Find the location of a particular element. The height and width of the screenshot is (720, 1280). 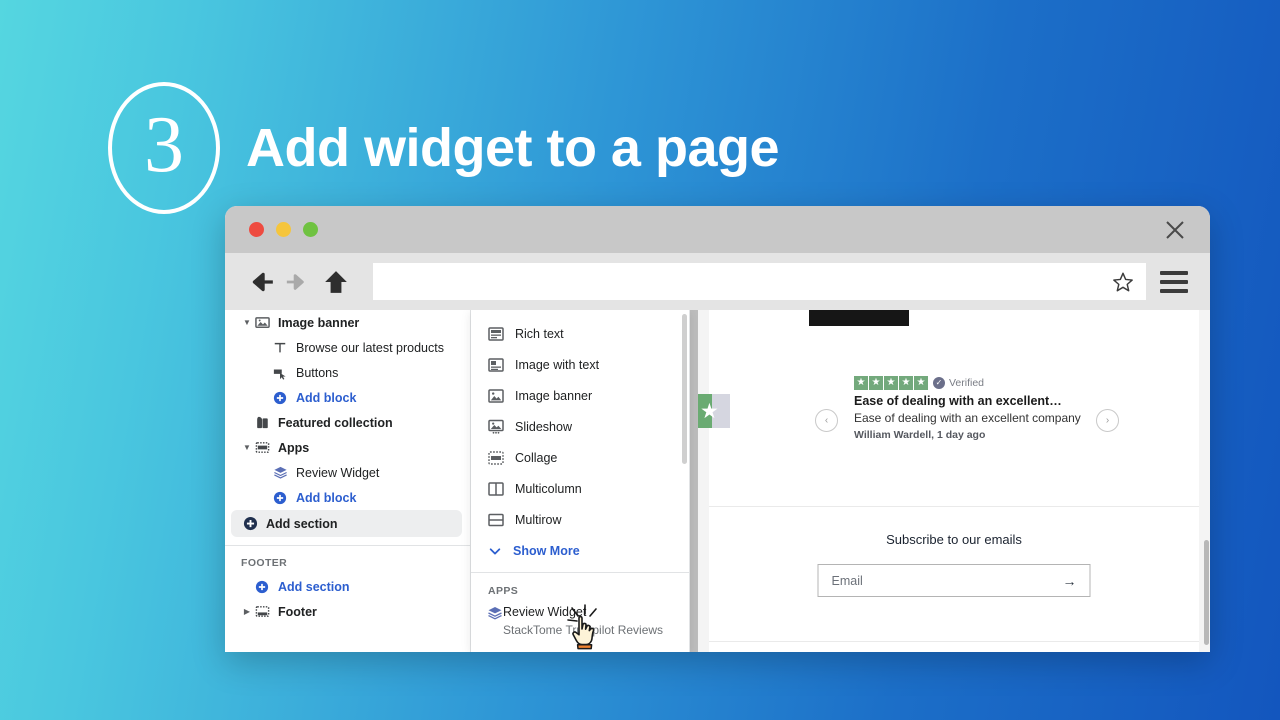

preview-scrollbar is located at coordinates (1206, 592).